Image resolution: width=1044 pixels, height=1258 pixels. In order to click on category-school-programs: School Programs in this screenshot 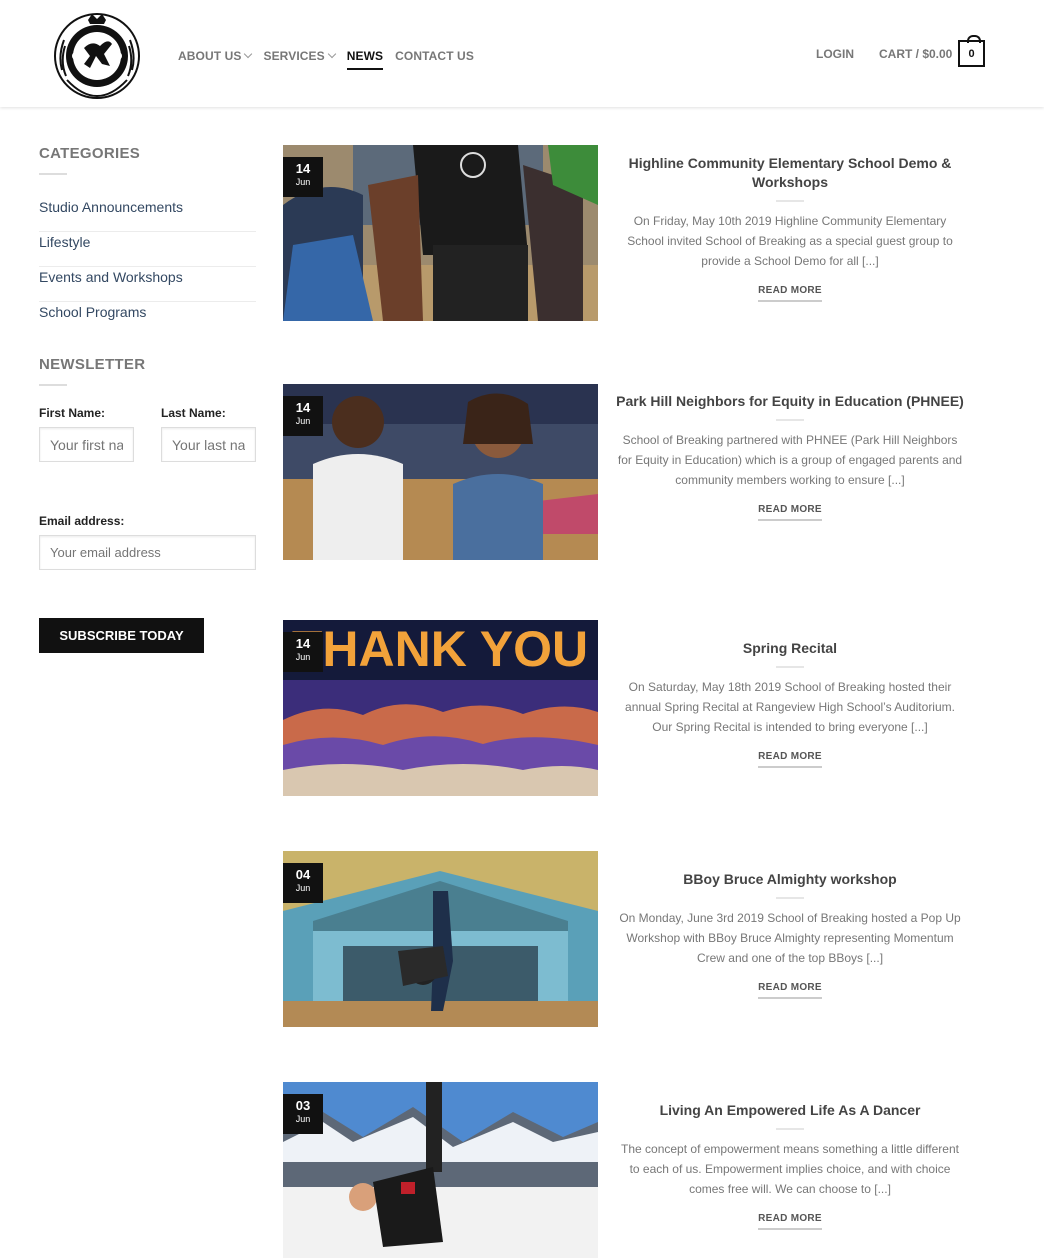, I will do `click(147, 319)`.